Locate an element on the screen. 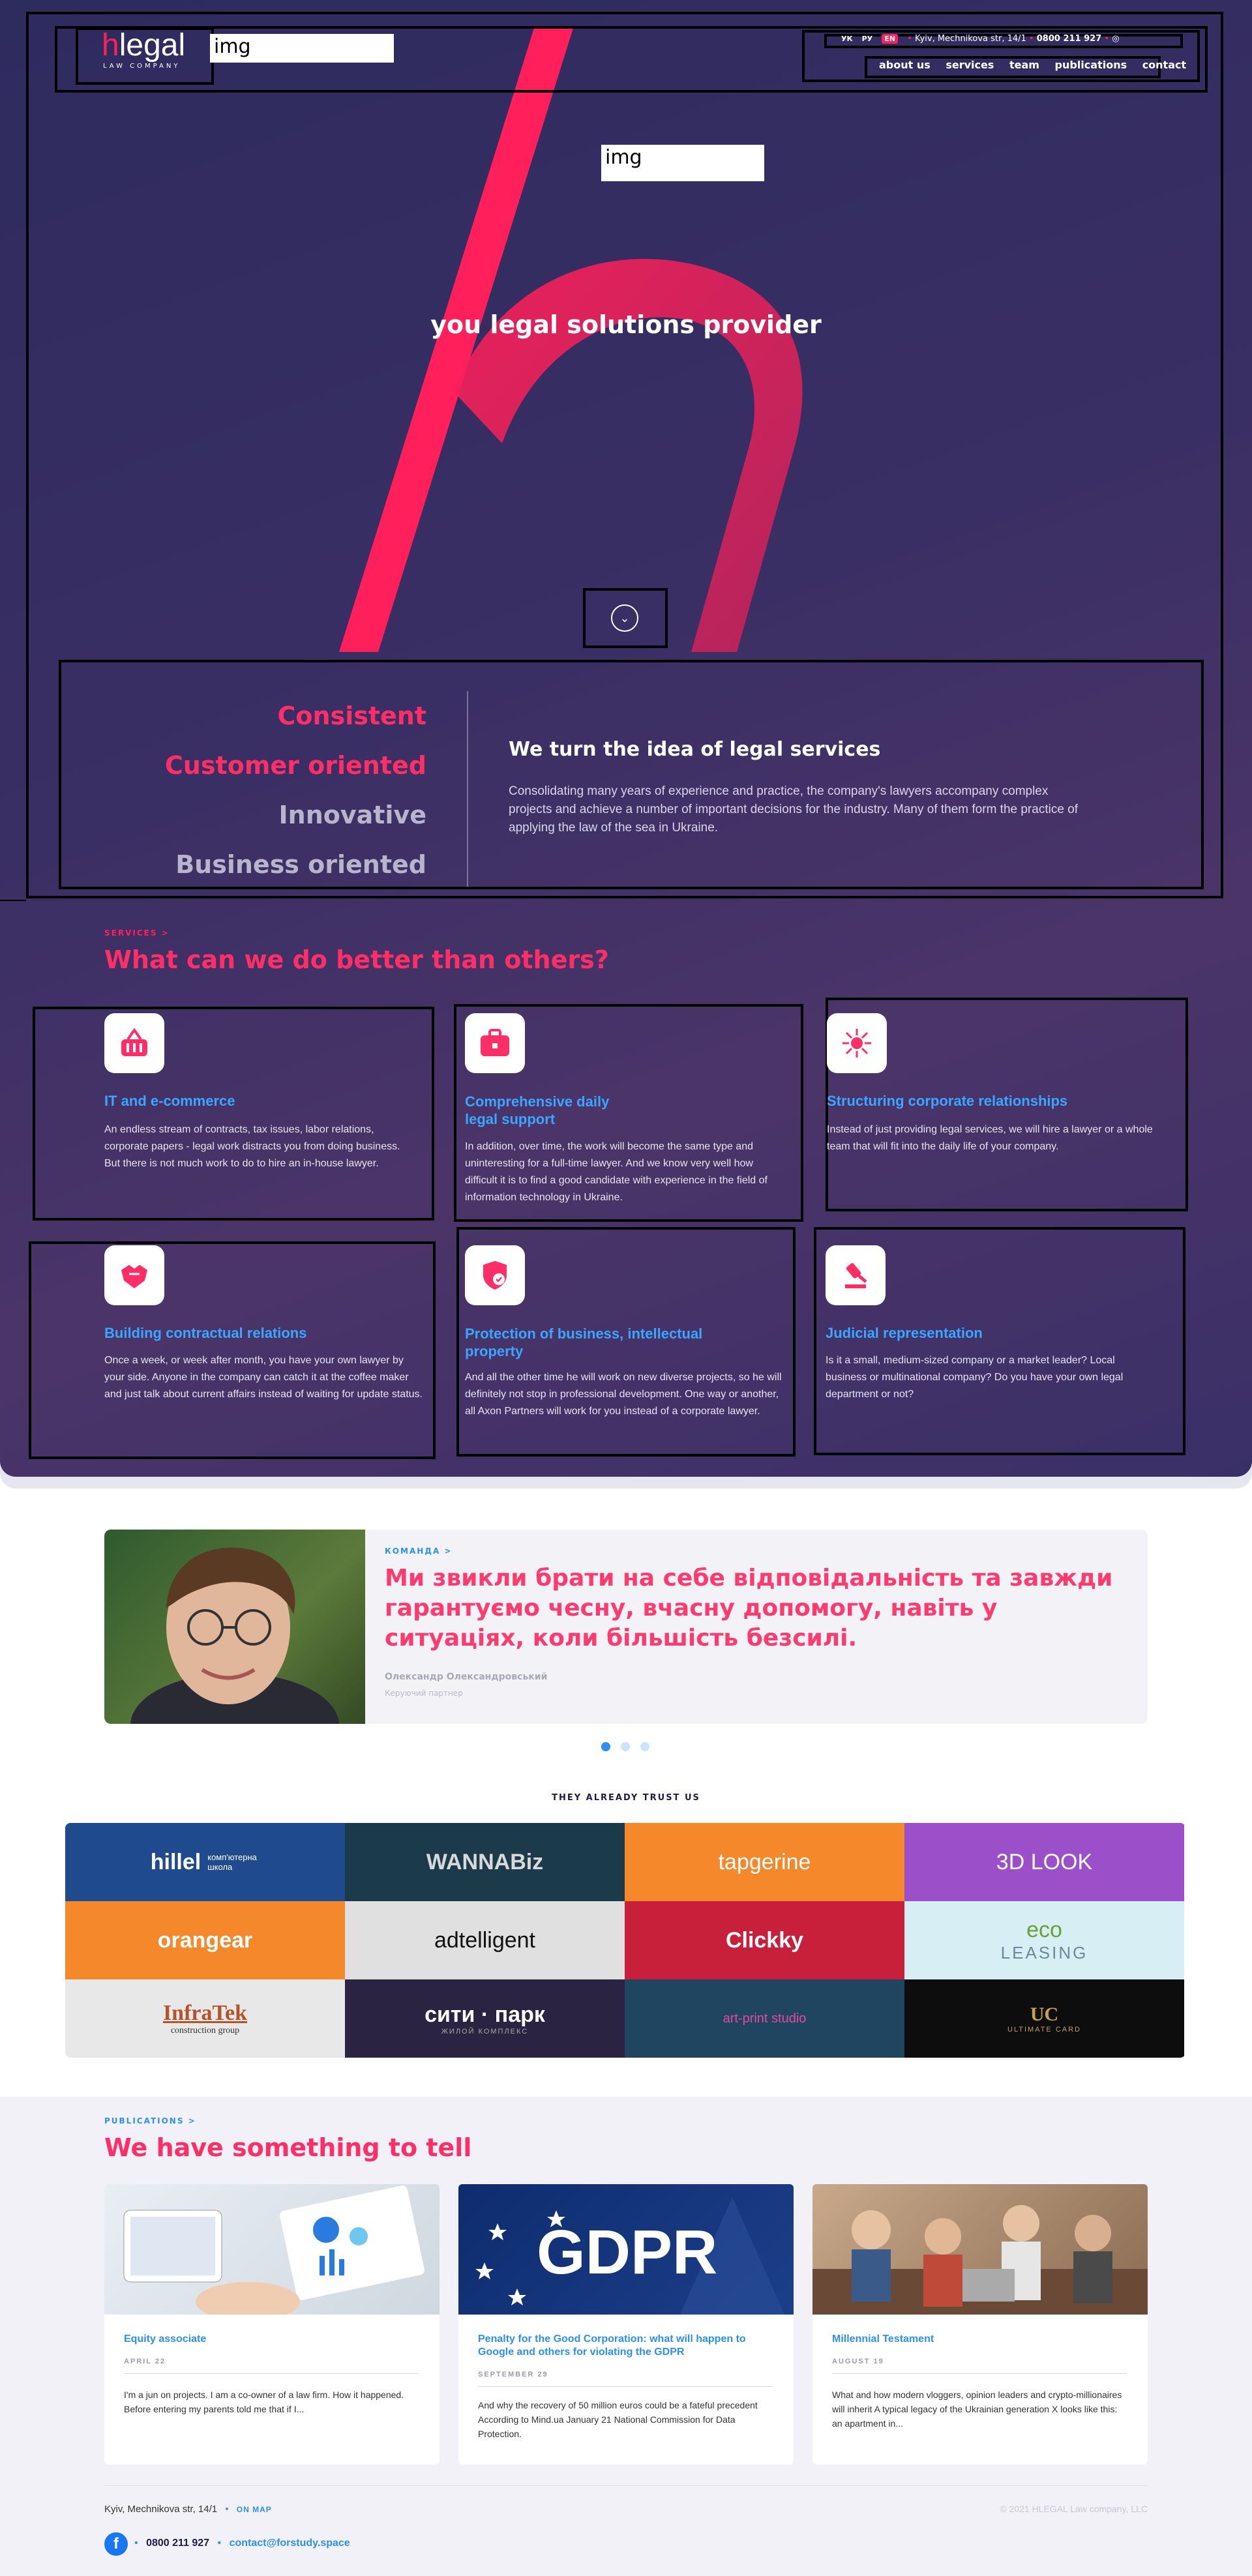  footer-phone: 0800 211 927 is located at coordinates (177, 2543).